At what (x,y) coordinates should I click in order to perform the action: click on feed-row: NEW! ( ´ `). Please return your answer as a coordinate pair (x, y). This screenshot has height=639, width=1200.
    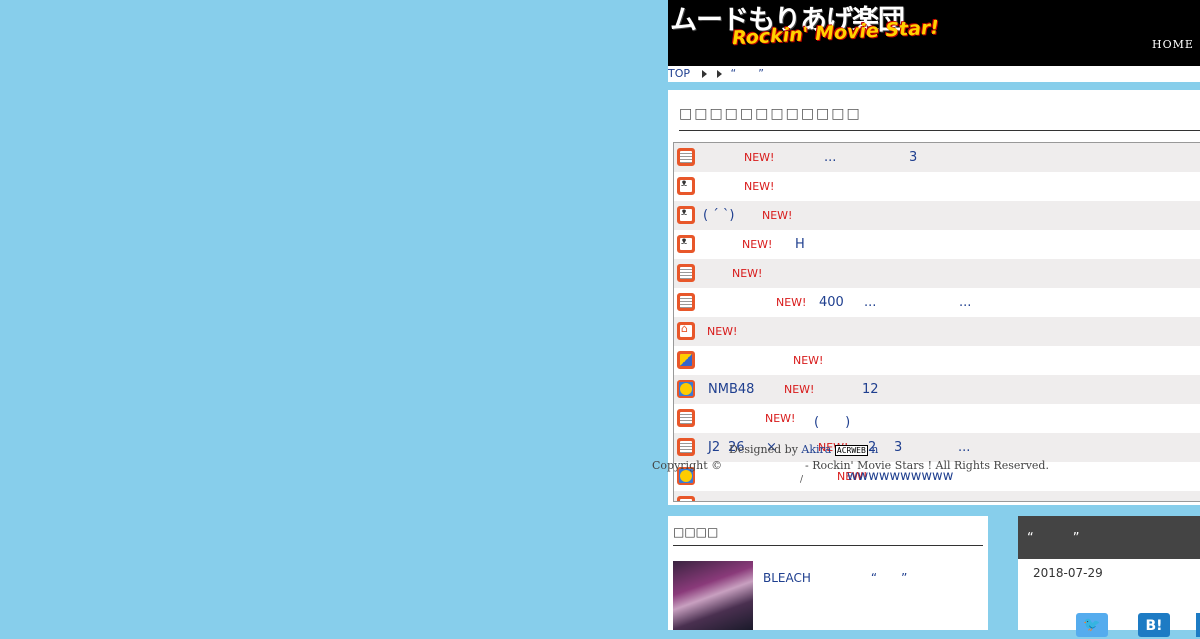
    Looking at the image, I should click on (937, 215).